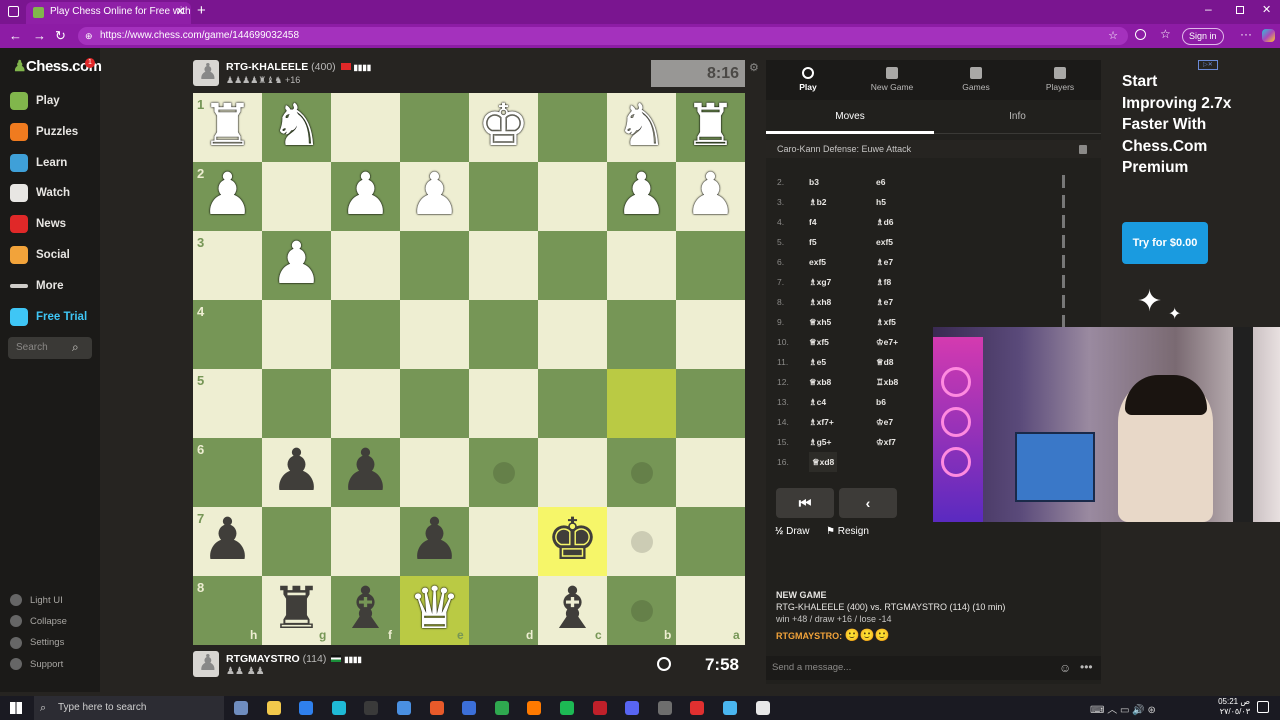 This screenshot has width=1280, height=720. Describe the element at coordinates (887, 342) in the screenshot. I see `black-move: ♔e7+` at that location.